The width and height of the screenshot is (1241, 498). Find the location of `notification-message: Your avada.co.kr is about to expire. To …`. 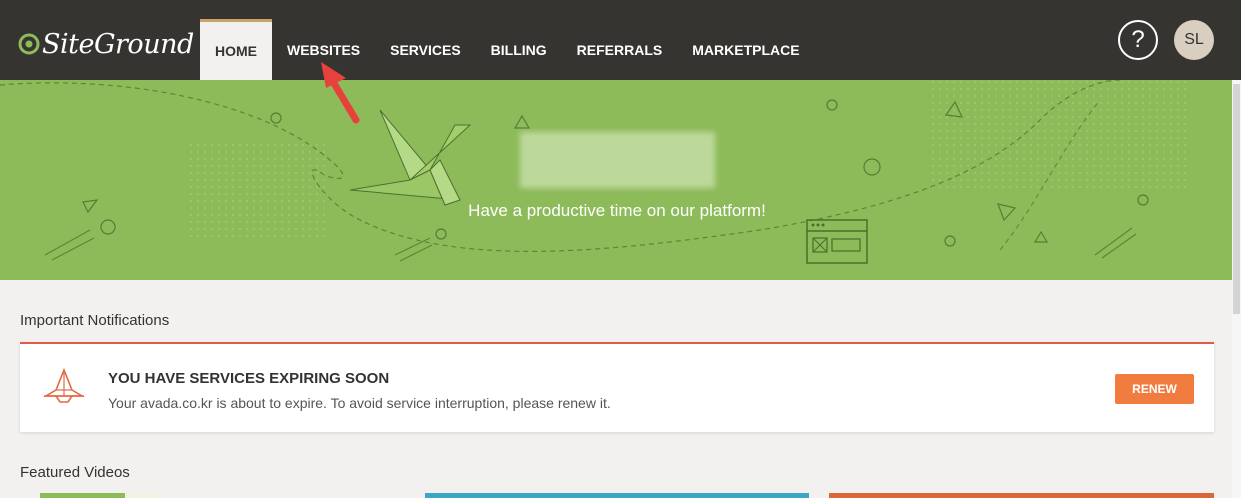

notification-message: Your avada.co.kr is about to expire. To … is located at coordinates (359, 403).